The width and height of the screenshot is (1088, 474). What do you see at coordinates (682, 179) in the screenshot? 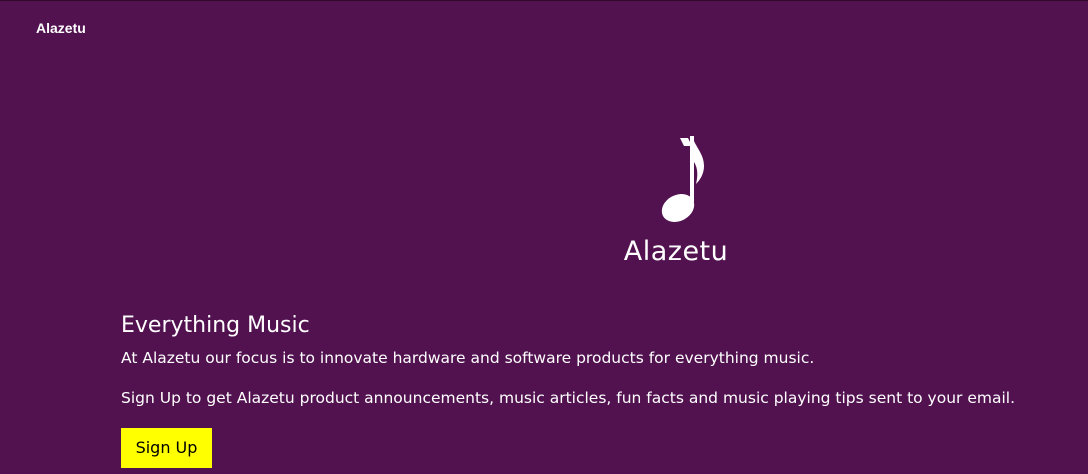
I see `music-note-icon` at bounding box center [682, 179].